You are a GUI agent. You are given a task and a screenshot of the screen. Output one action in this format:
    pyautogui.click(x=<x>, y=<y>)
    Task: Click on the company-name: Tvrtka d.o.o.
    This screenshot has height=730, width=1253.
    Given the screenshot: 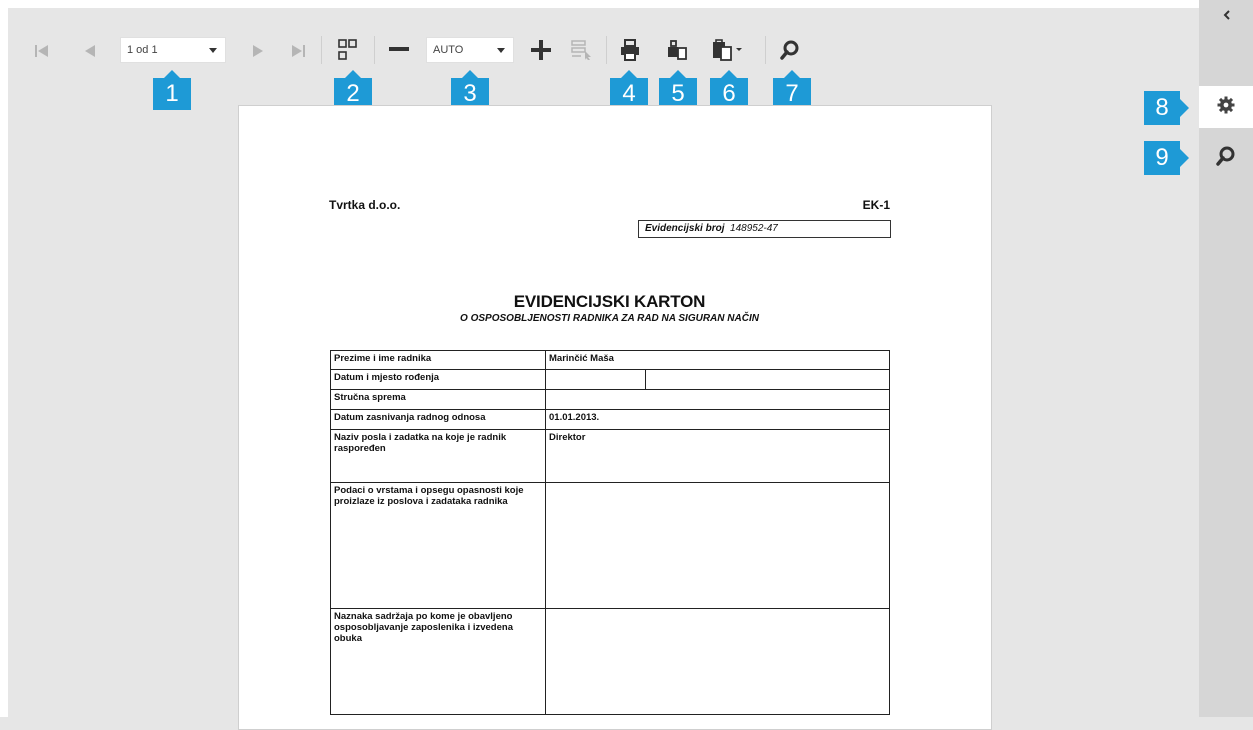 What is the action you would take?
    pyautogui.click(x=365, y=205)
    